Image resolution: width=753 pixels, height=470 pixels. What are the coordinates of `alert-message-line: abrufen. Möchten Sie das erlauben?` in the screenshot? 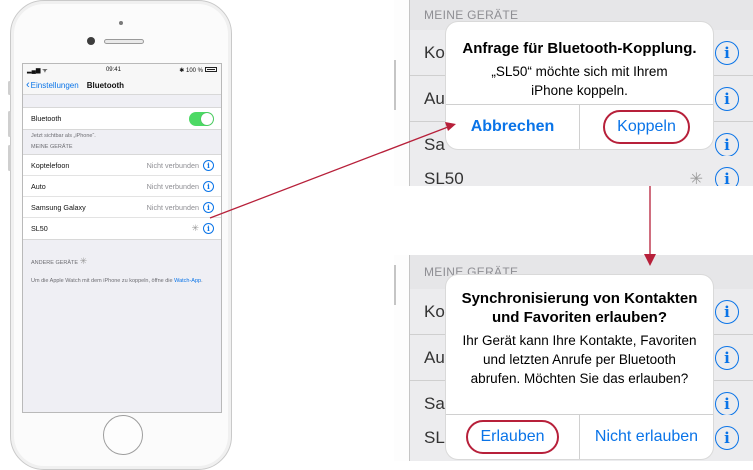 It's located at (579, 378).